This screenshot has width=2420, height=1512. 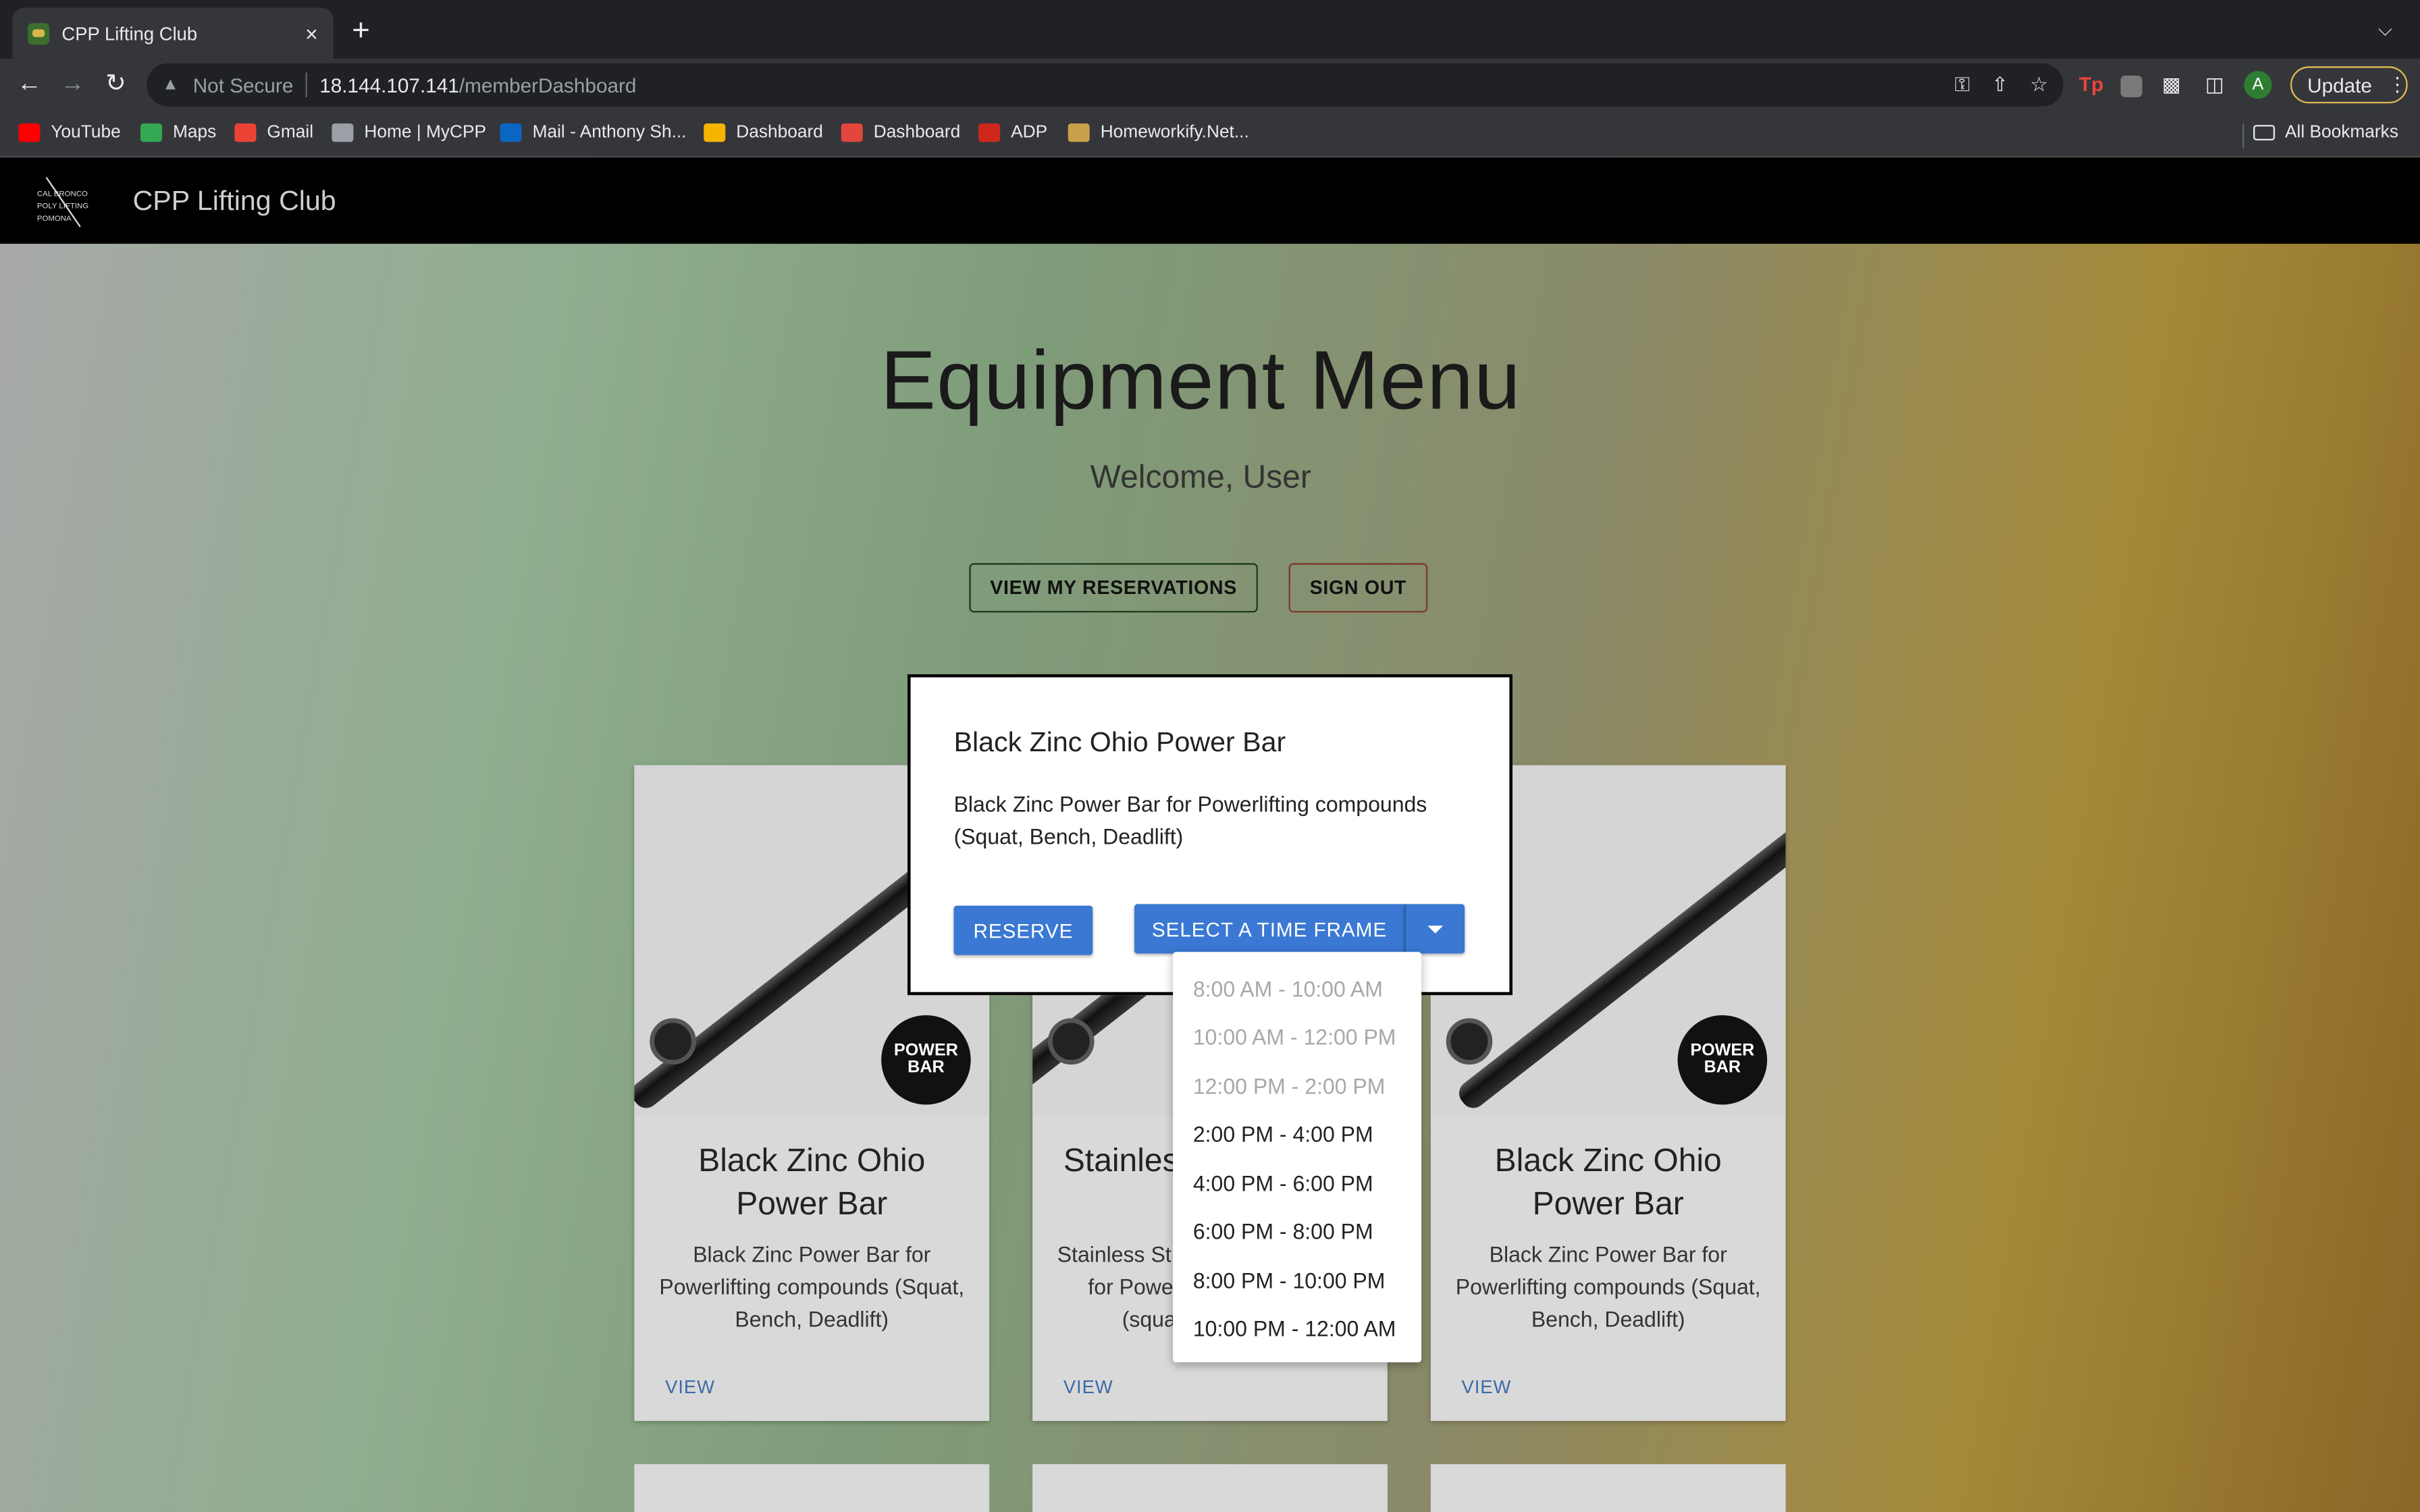 I want to click on bookmark-item: YouTube, so click(x=69, y=132).